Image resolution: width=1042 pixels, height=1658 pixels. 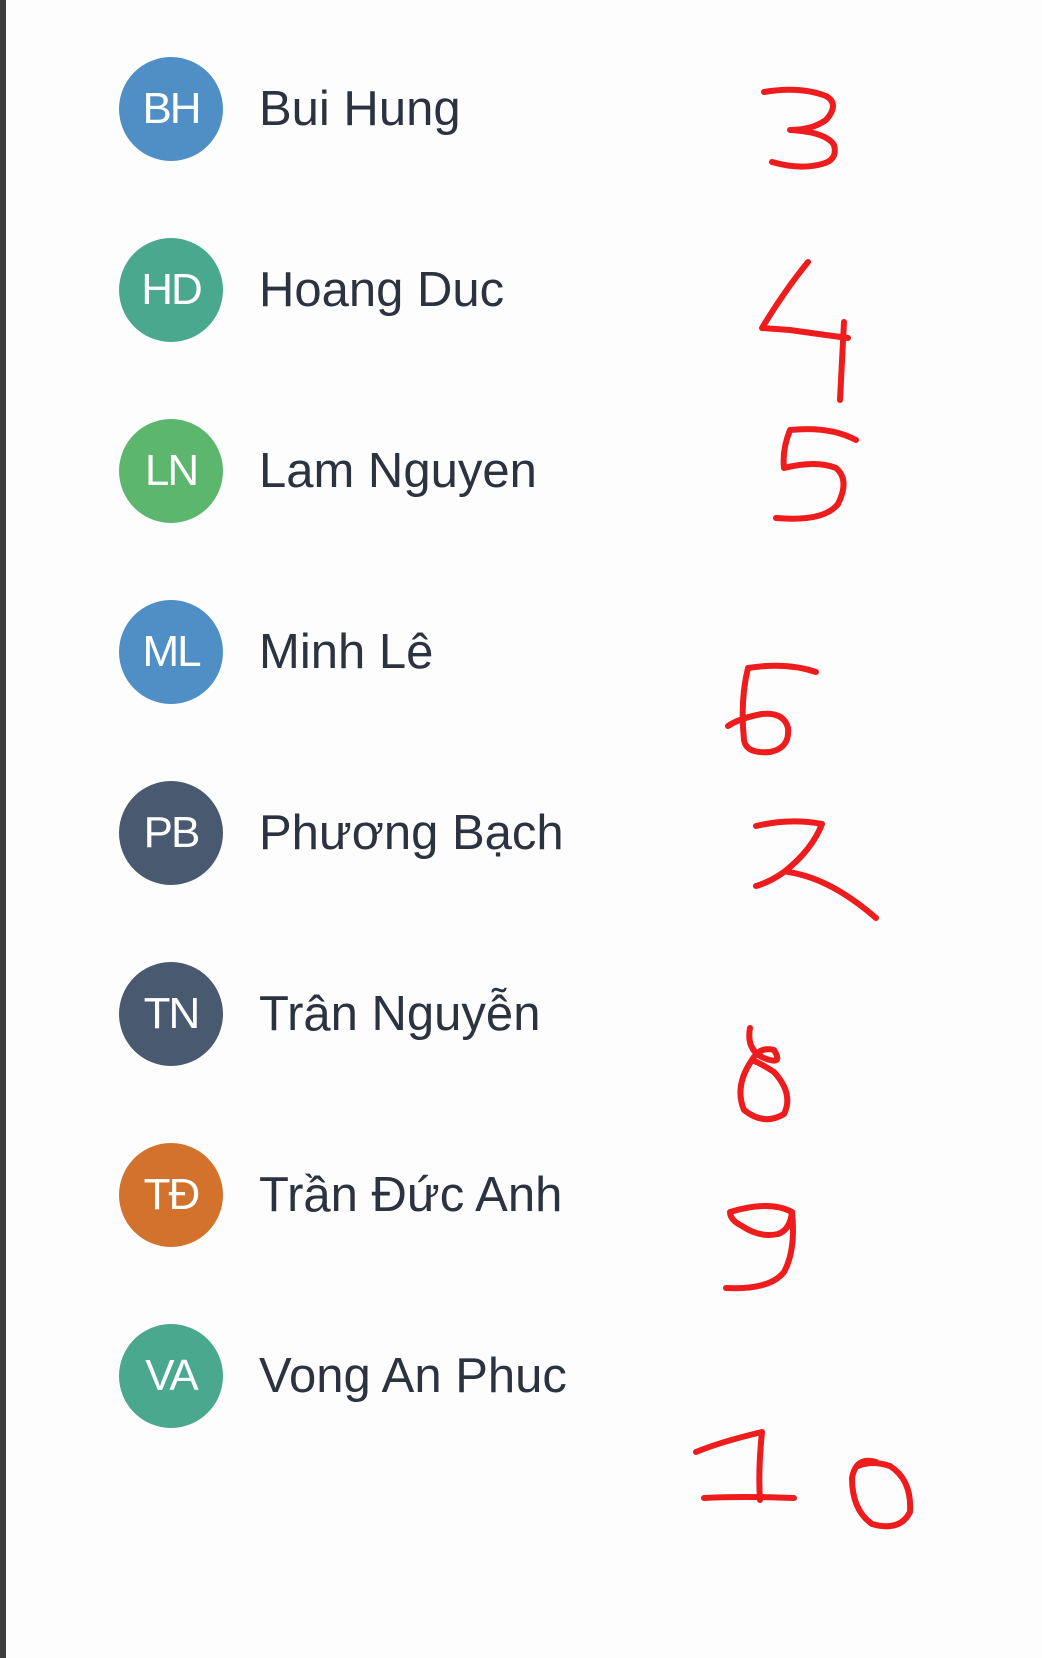 I want to click on avatar: PB, so click(x=171, y=833).